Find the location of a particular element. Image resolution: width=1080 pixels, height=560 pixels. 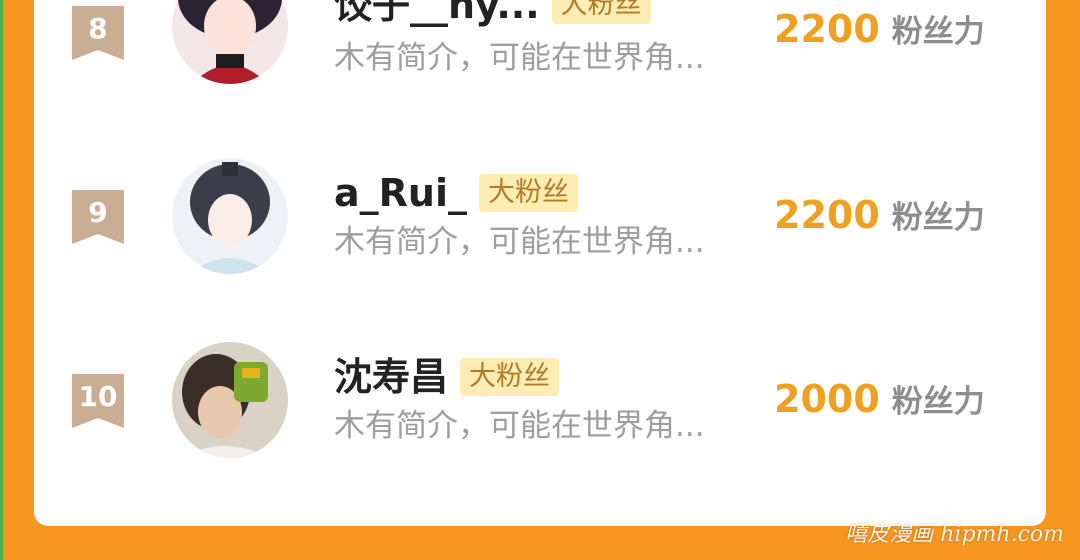

left-edge-strip is located at coordinates (1, 280).